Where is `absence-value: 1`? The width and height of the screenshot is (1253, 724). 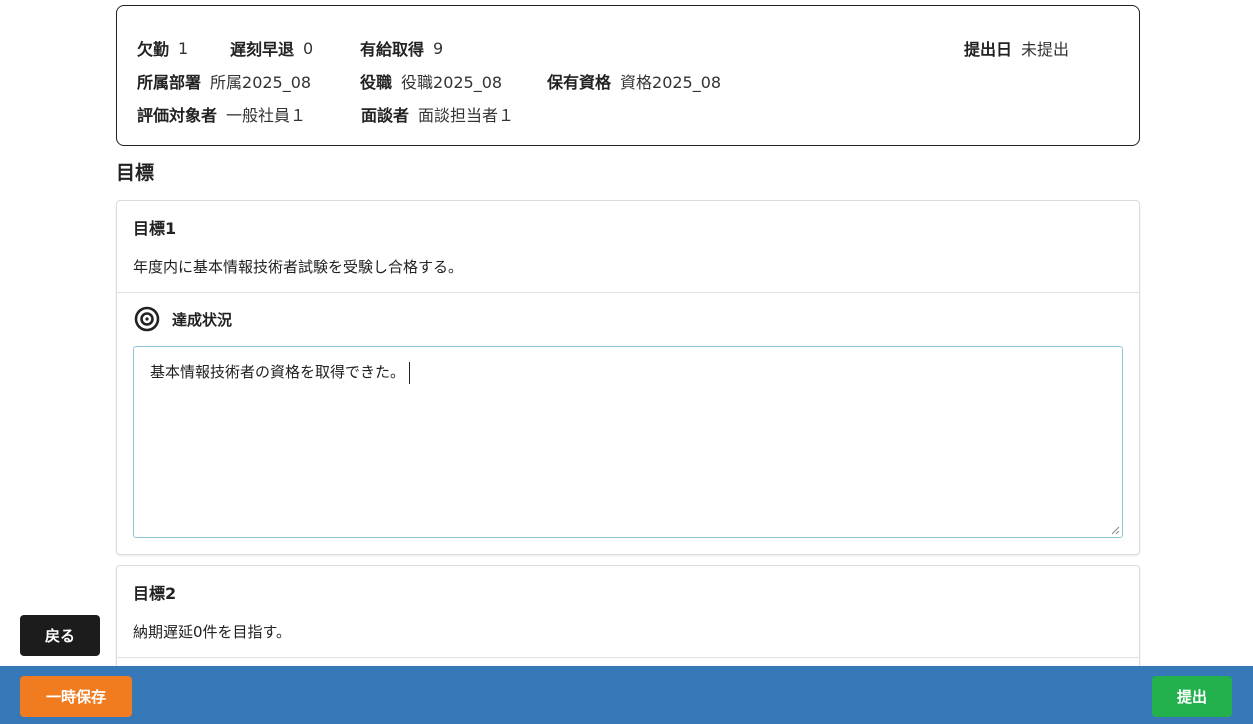 absence-value: 1 is located at coordinates (183, 48).